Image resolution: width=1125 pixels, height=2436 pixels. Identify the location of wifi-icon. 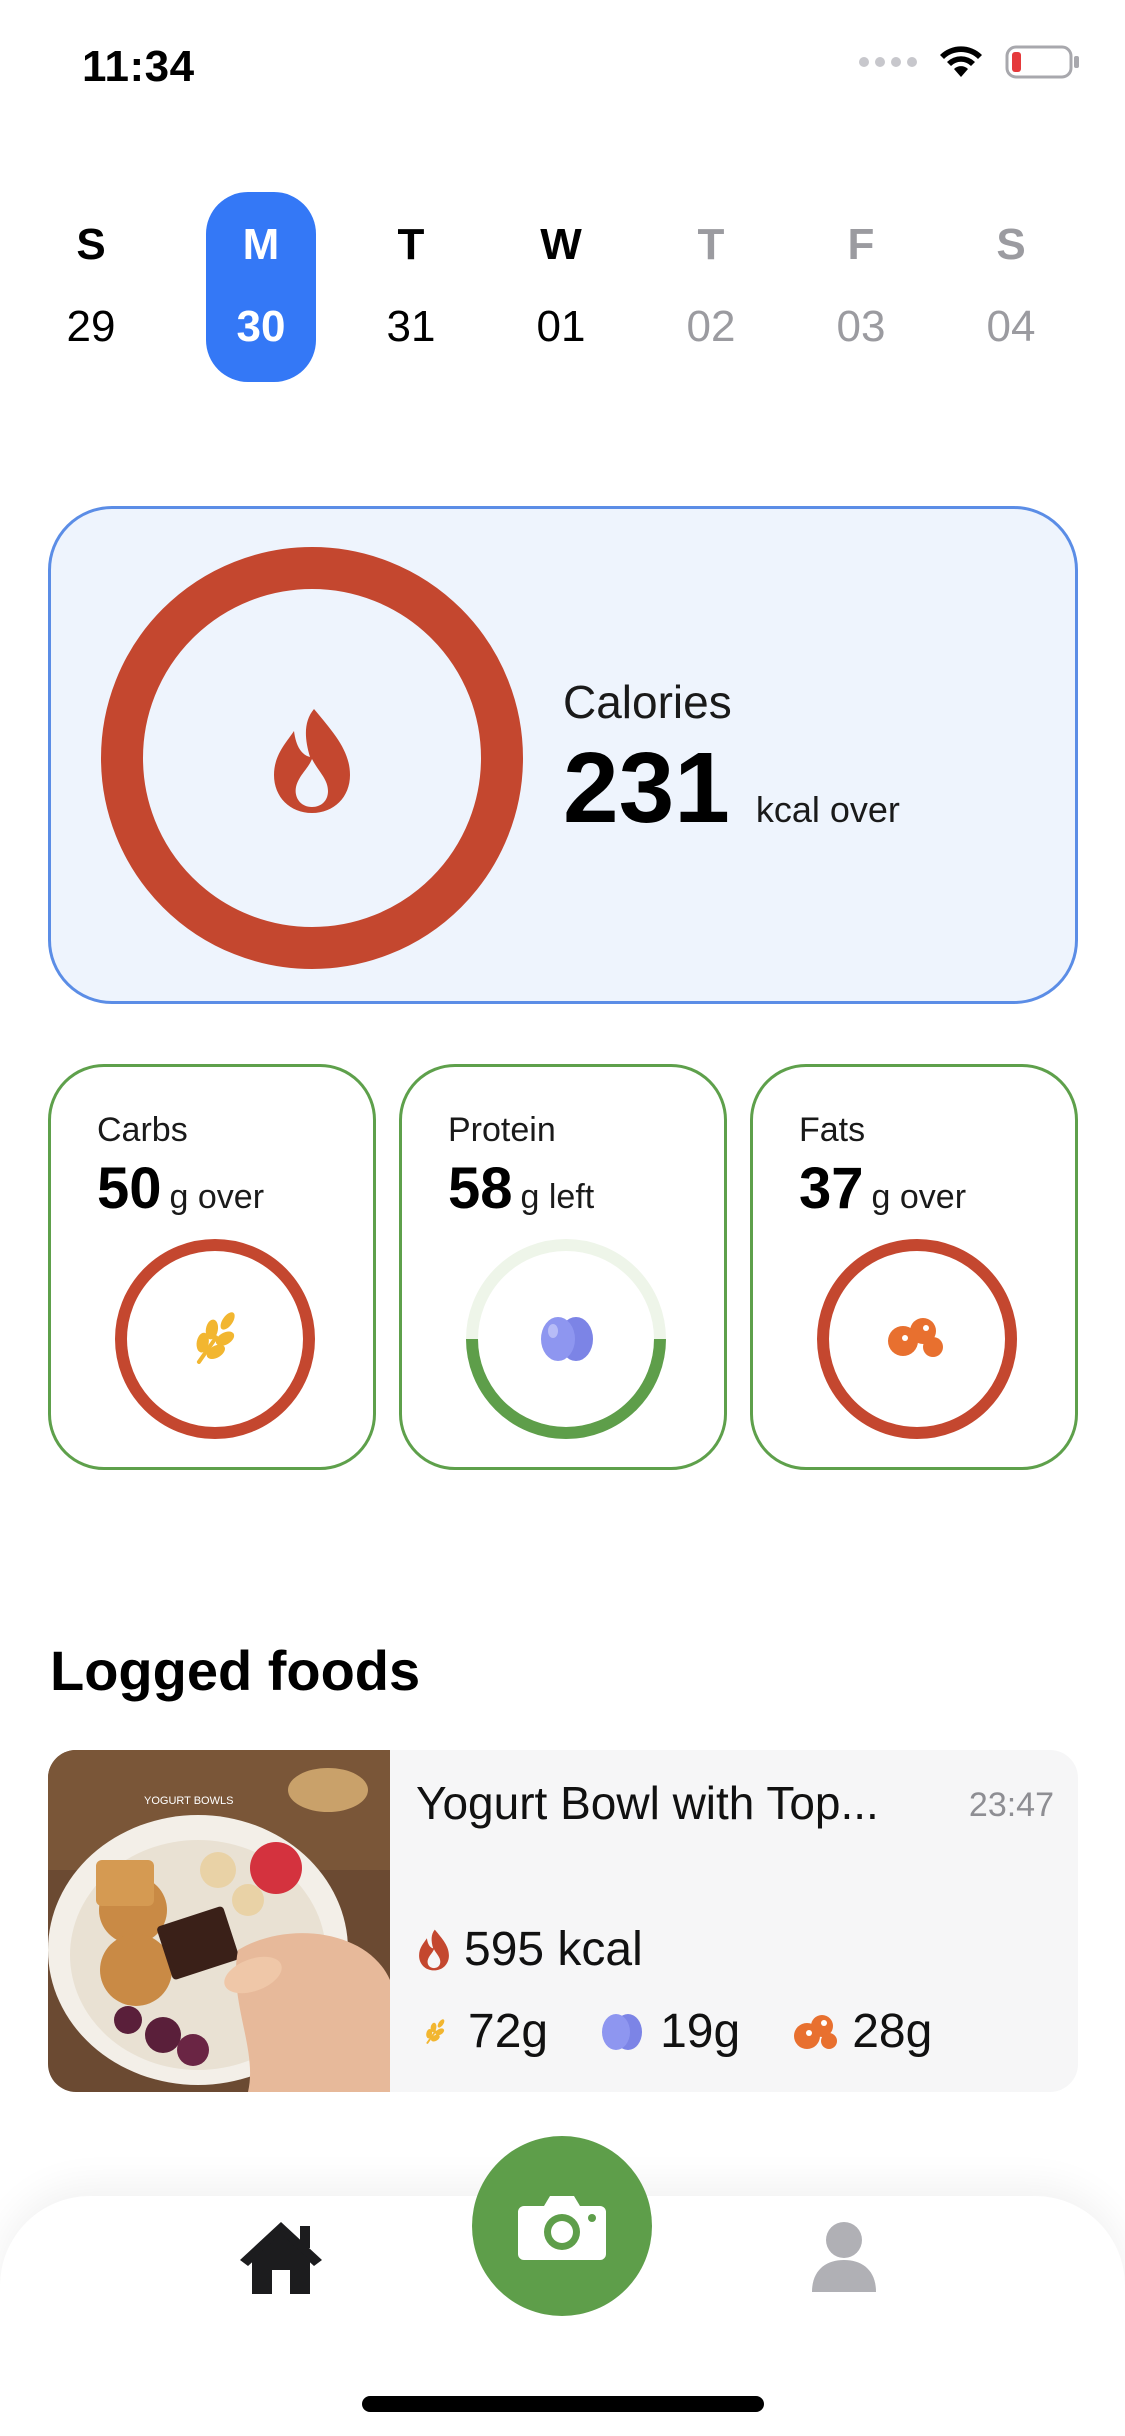
(961, 61).